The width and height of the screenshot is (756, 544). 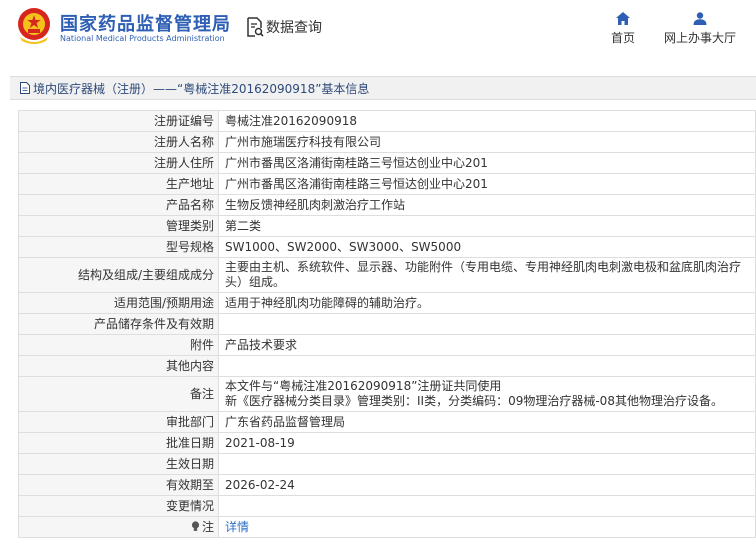 What do you see at coordinates (118, 163) in the screenshot?
I see `row-label: 注册人住所` at bounding box center [118, 163].